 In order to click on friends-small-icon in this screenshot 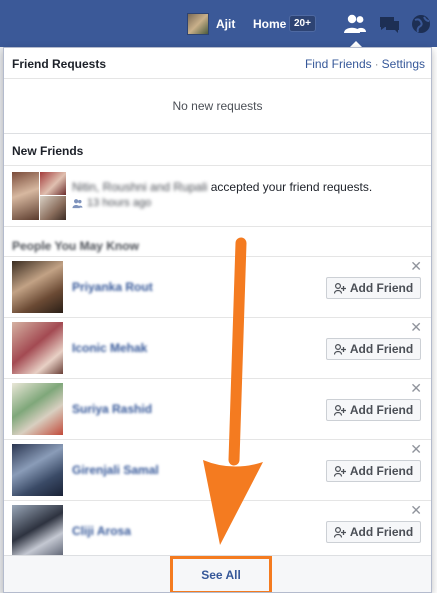, I will do `click(77, 203)`.